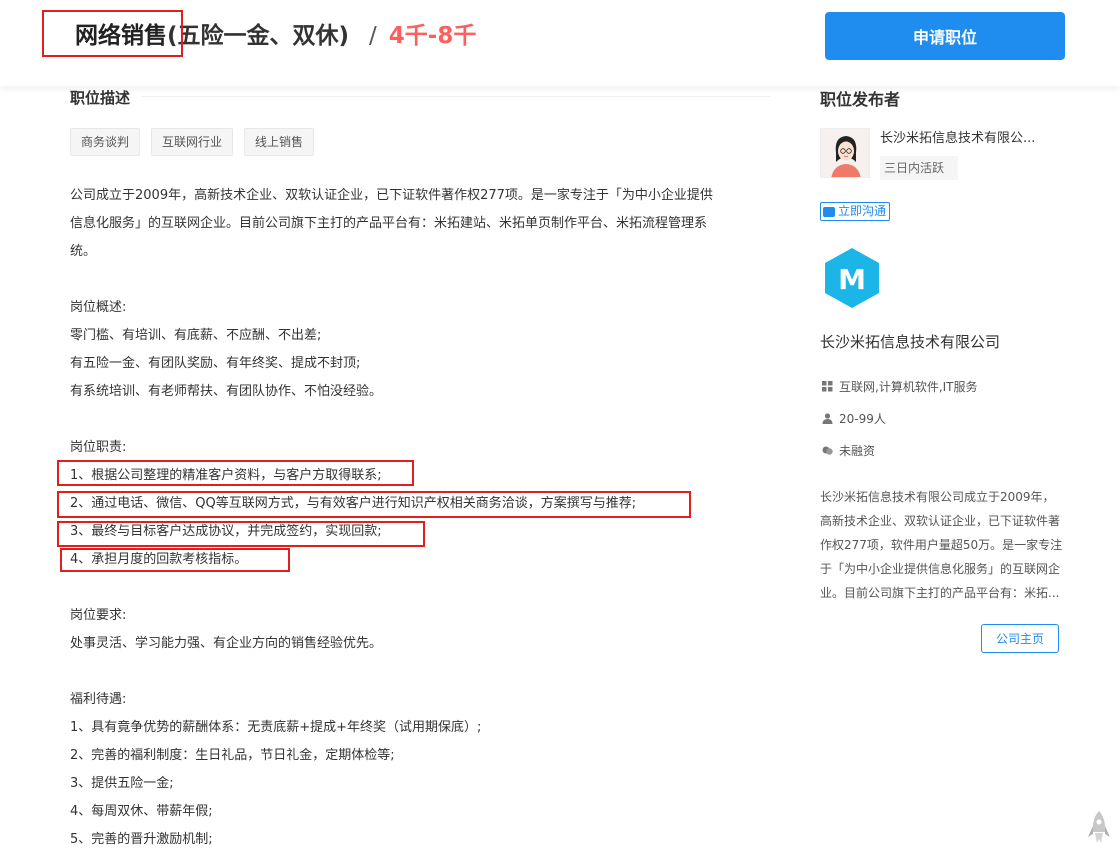 The image size is (1120, 857). What do you see at coordinates (862, 419) in the screenshot?
I see `size-text: 20-99人` at bounding box center [862, 419].